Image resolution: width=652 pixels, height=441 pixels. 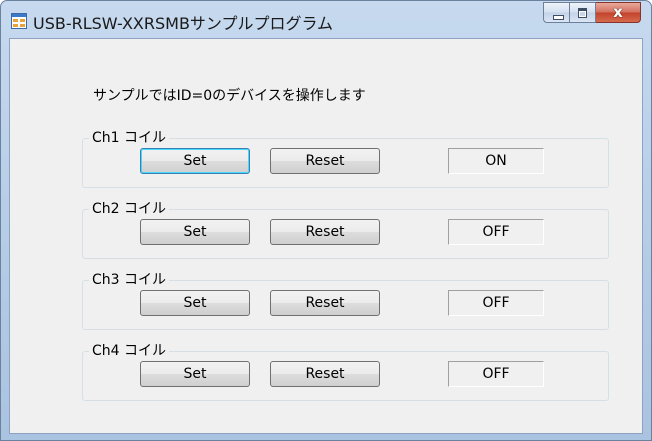 I want to click on close-icon: x, so click(x=618, y=12).